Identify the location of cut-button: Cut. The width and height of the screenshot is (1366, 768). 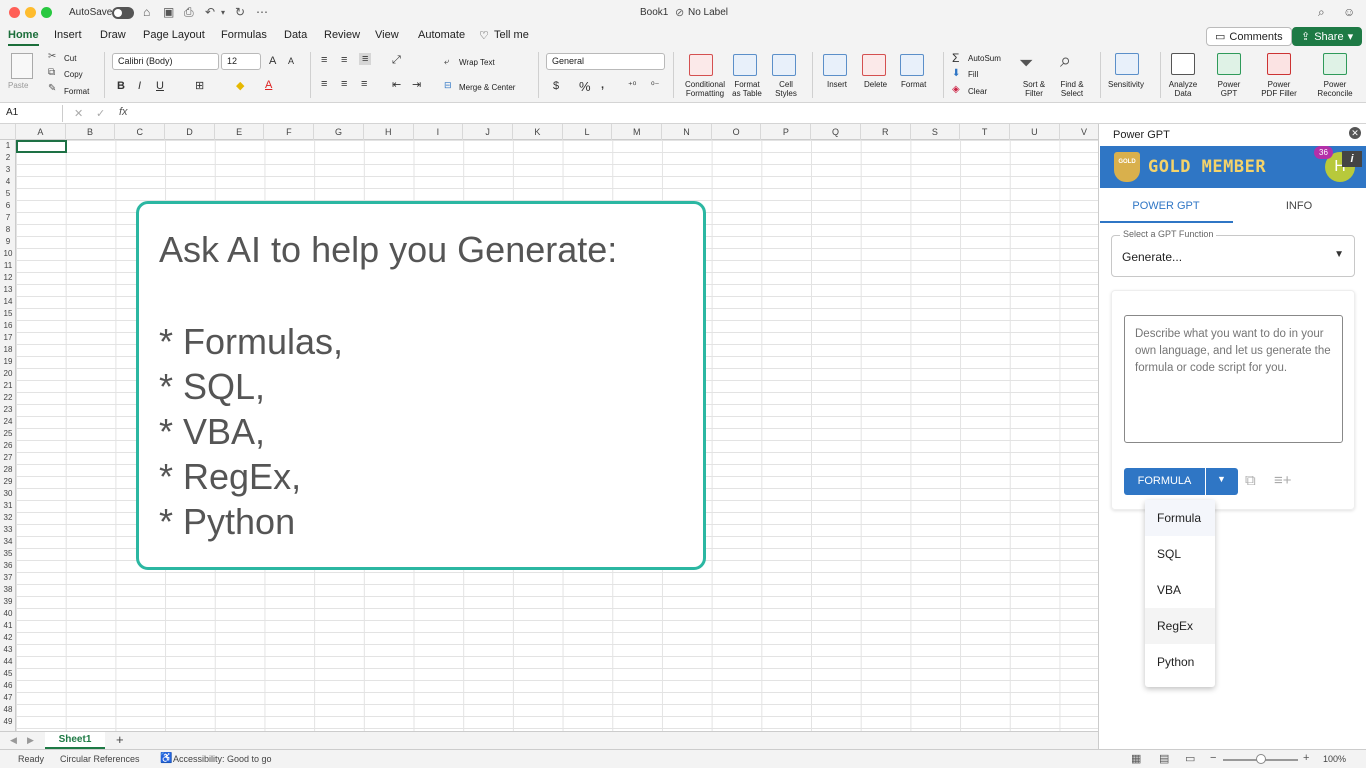
(70, 58).